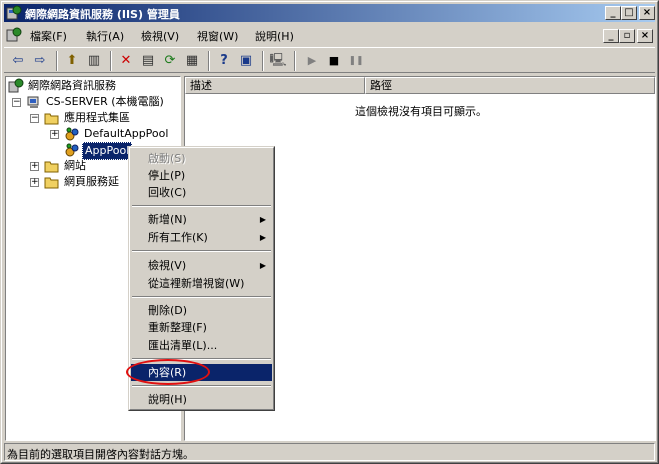 The height and width of the screenshot is (464, 659). What do you see at coordinates (201, 175) in the screenshot?
I see `menu-item-stop: 停止(P)` at bounding box center [201, 175].